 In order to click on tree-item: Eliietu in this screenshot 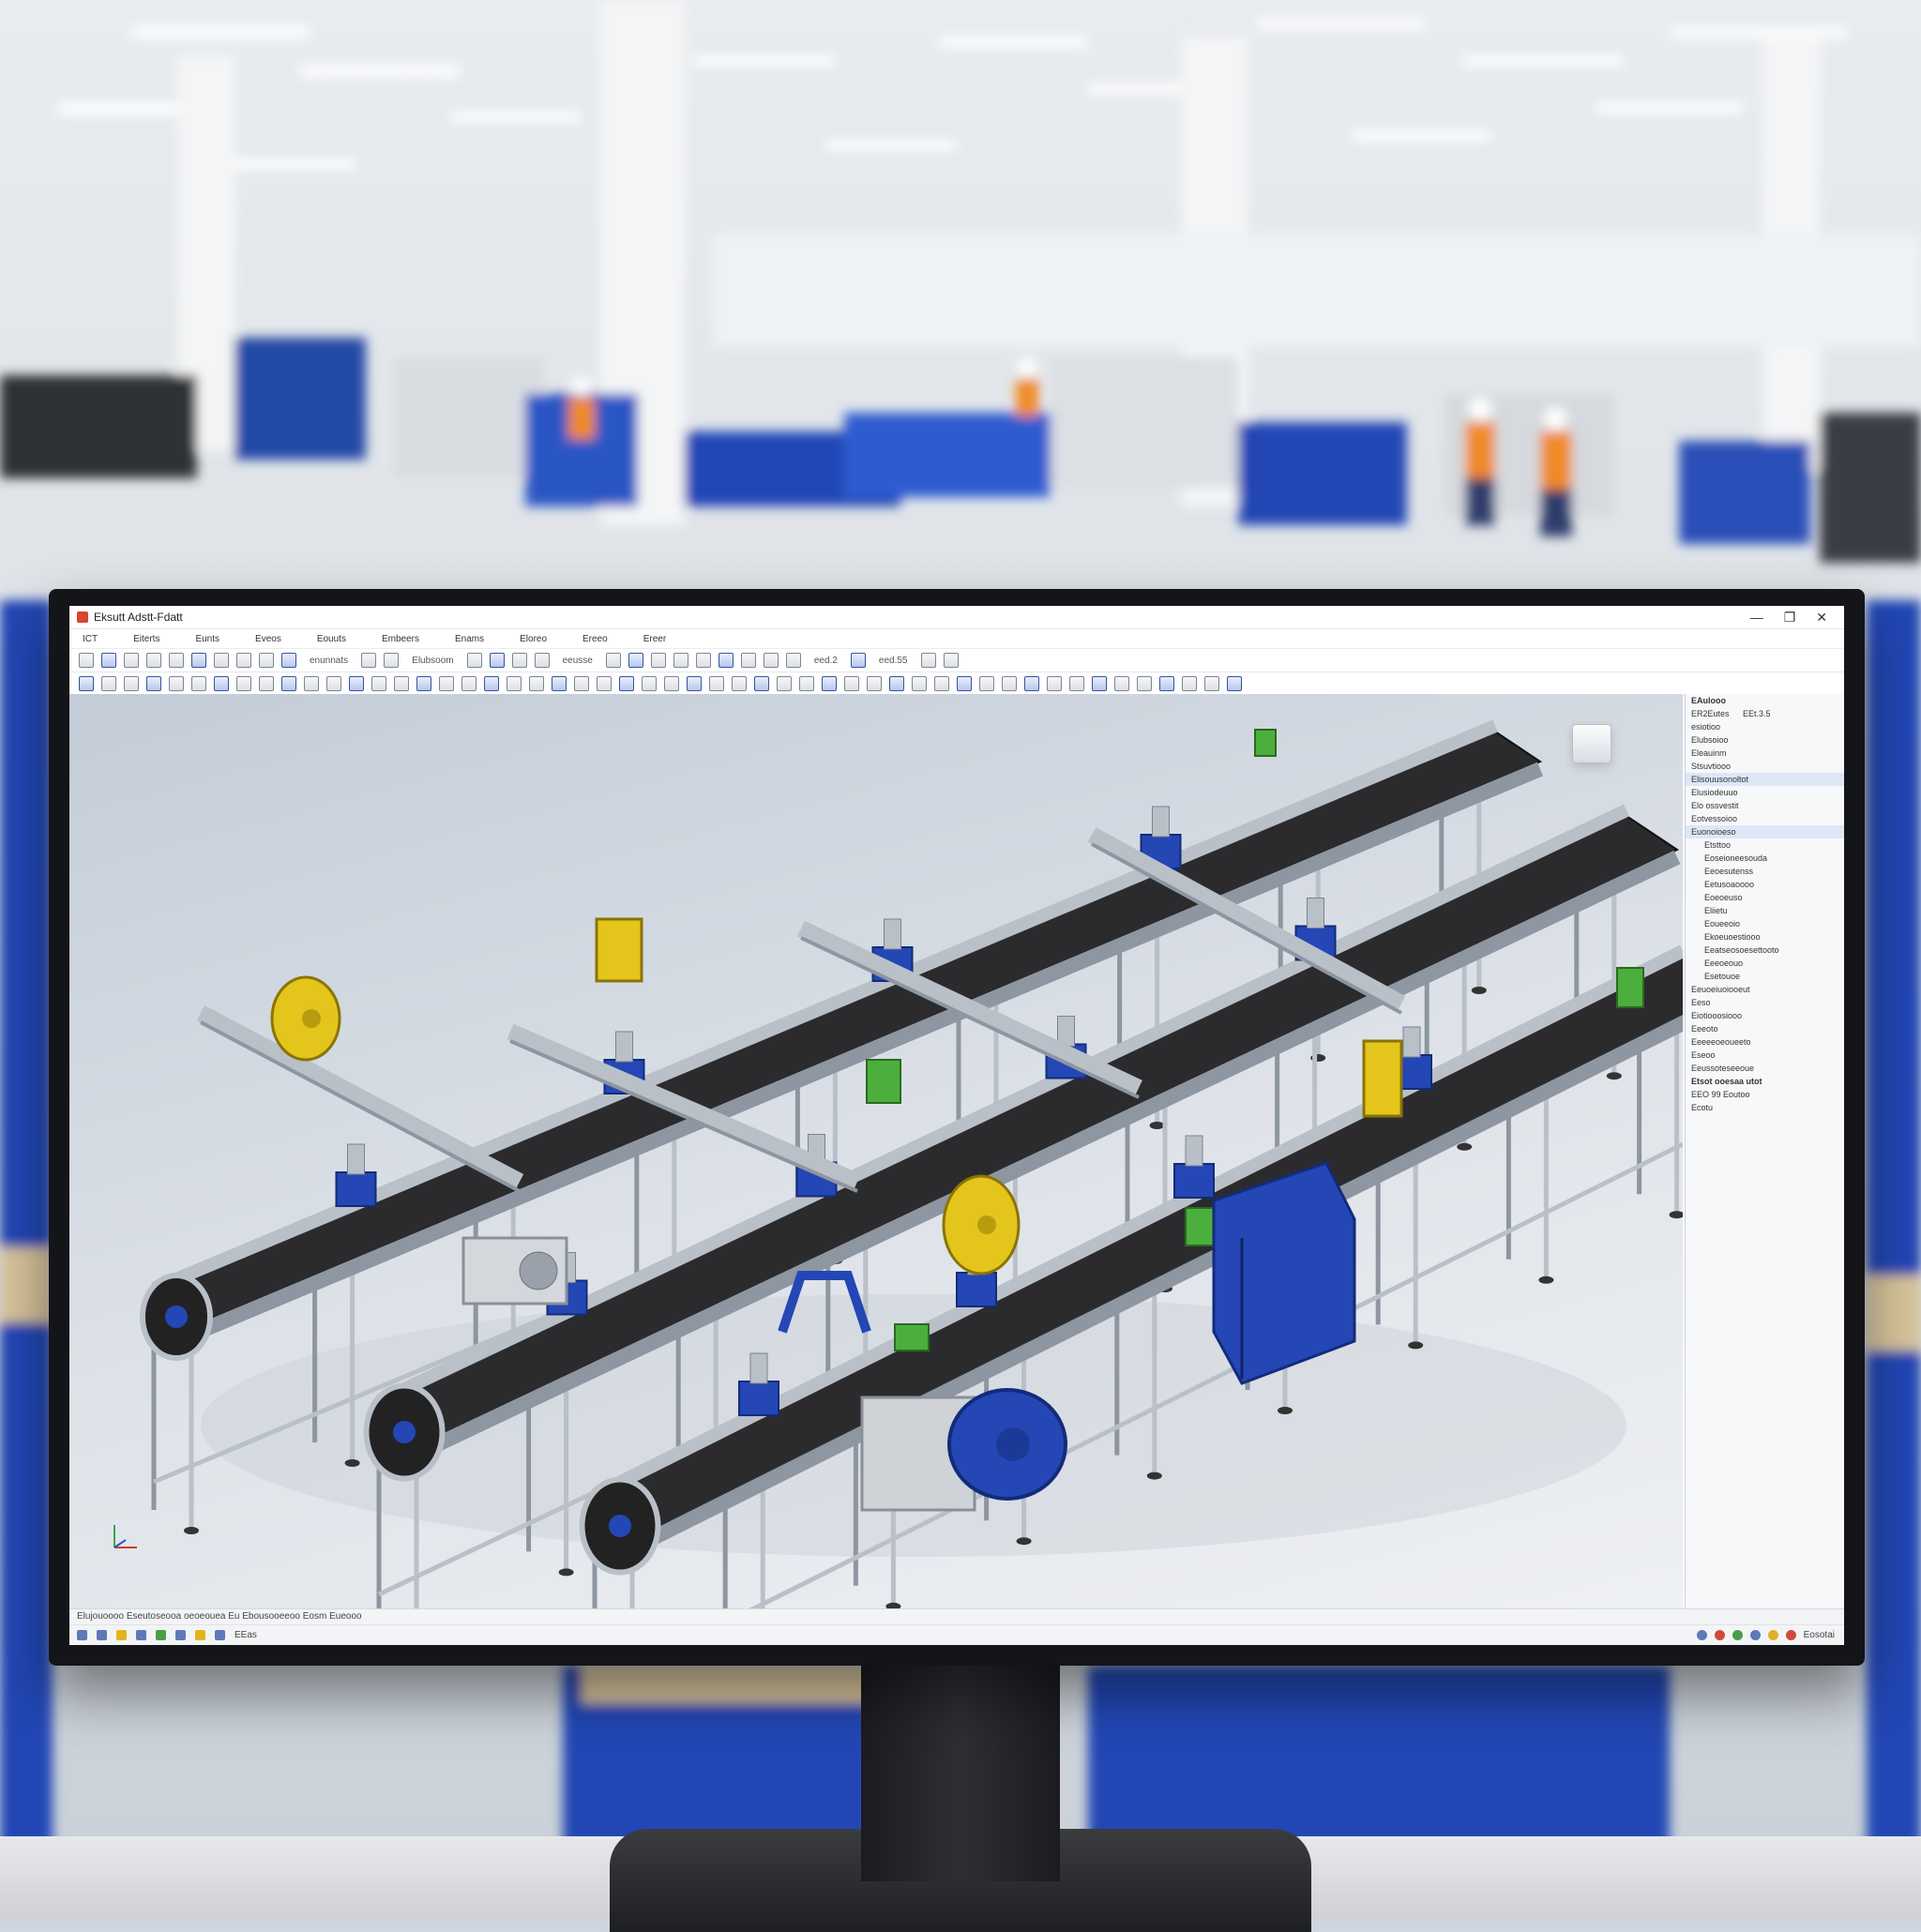, I will do `click(1765, 910)`.